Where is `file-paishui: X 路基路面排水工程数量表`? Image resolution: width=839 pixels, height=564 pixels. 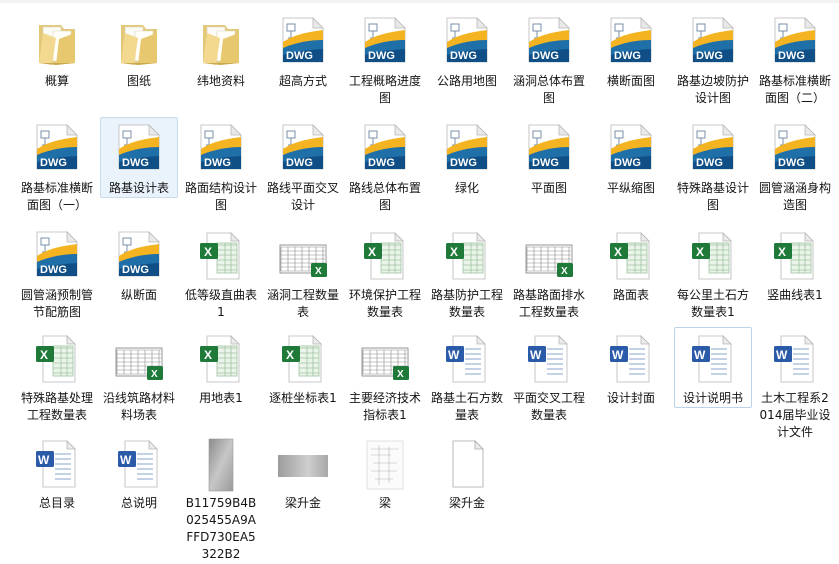
file-paishui: X 路基路面排水工程数量表 is located at coordinates (549, 273).